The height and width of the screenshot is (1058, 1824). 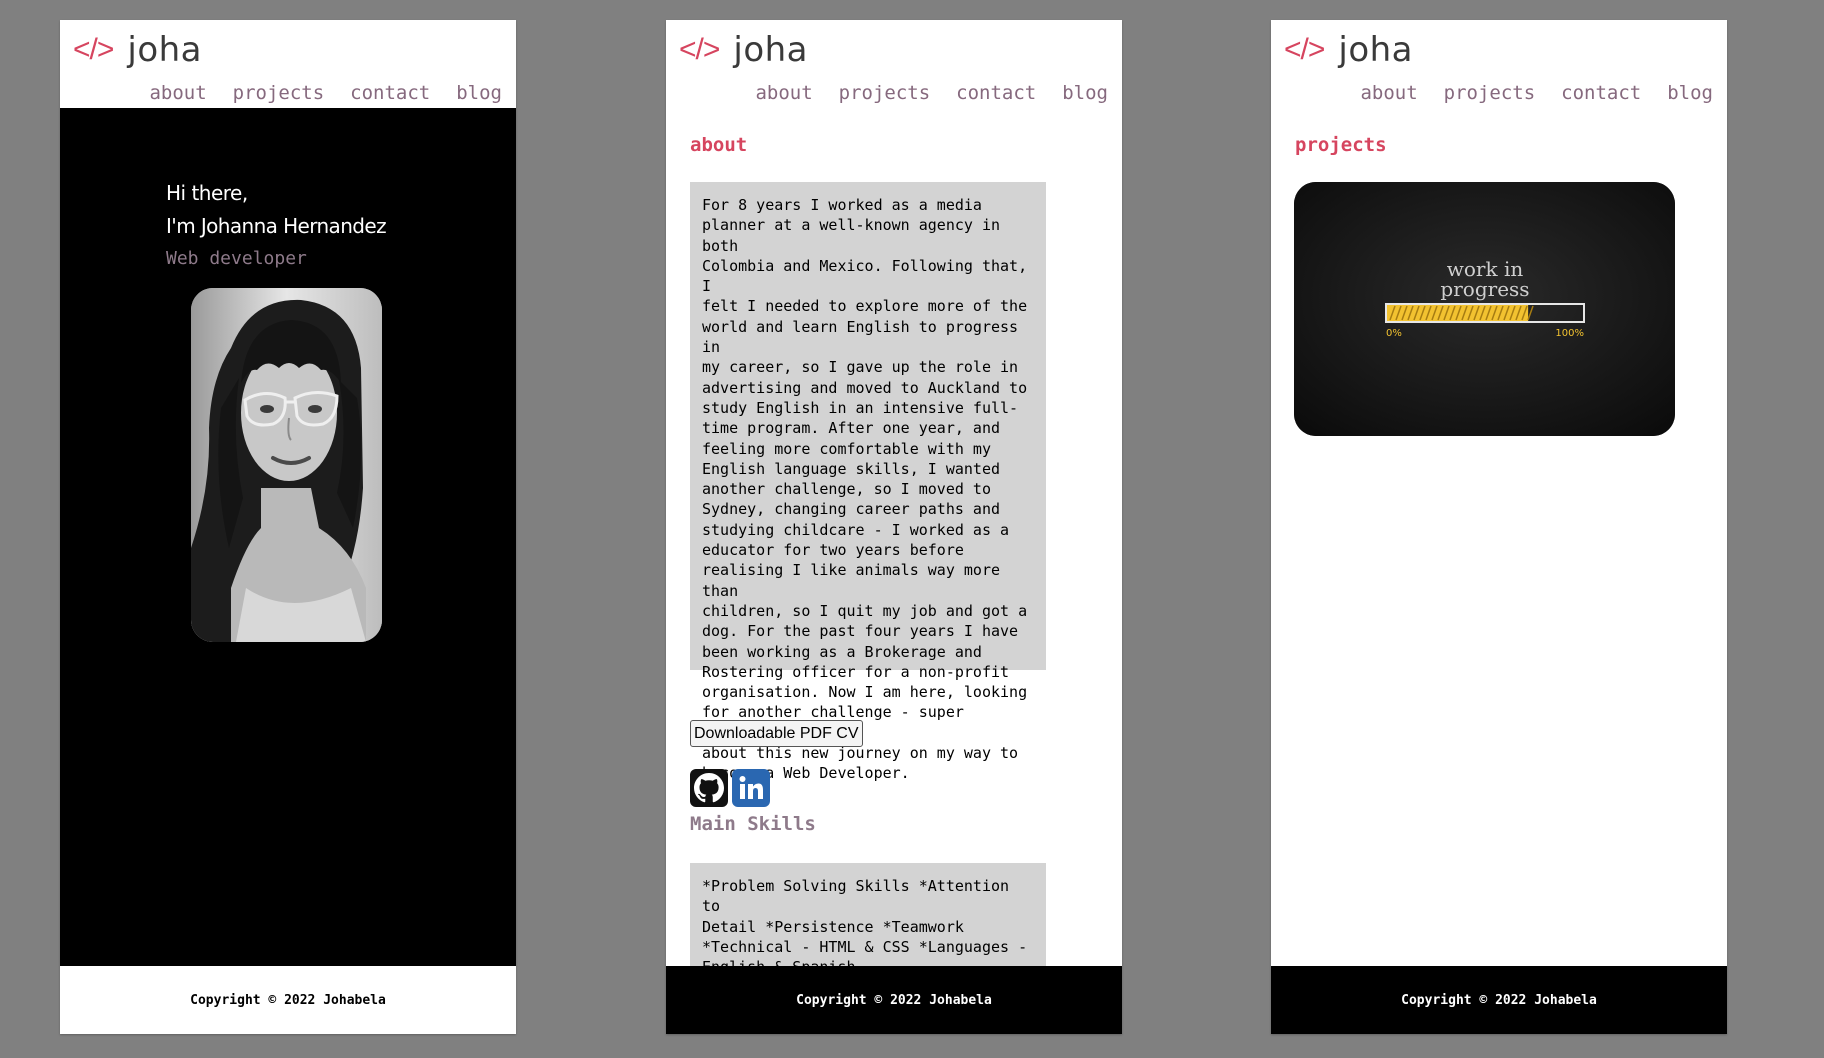 What do you see at coordinates (1394, 333) in the screenshot?
I see `progress-start-label: 0%` at bounding box center [1394, 333].